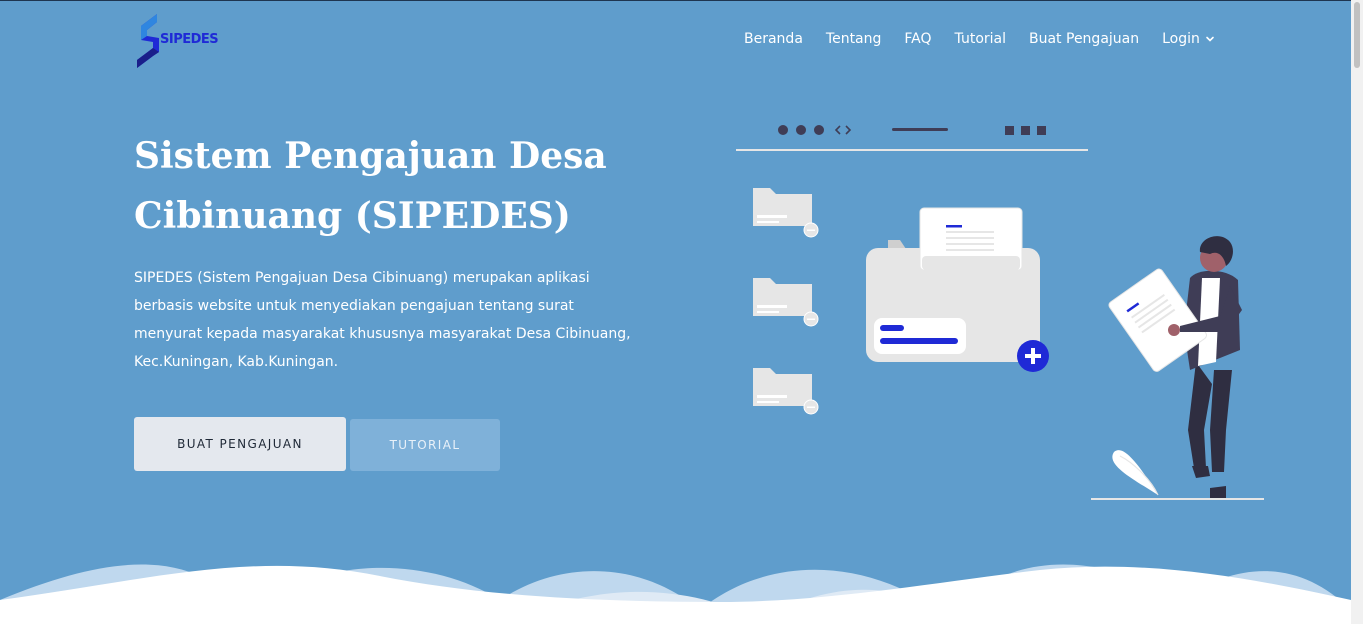 The width and height of the screenshot is (1363, 624). Describe the element at coordinates (786, 302) in the screenshot. I see `folder-small-2-icon` at that location.